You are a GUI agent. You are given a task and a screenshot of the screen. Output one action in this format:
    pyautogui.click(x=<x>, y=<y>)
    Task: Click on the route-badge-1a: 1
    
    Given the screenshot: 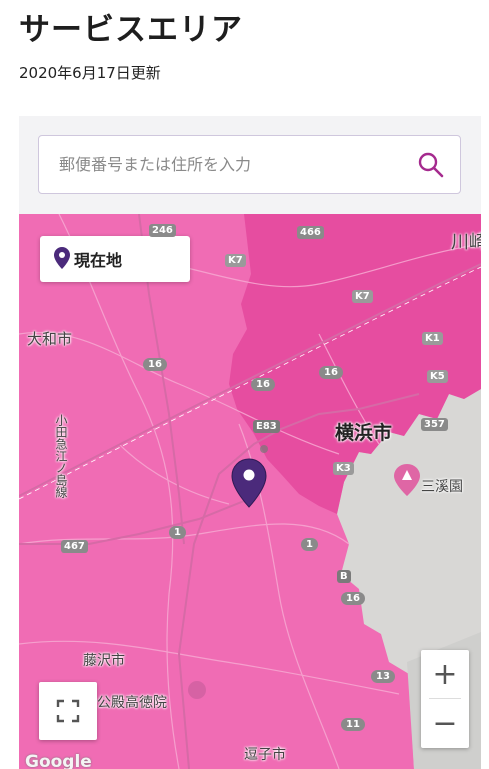 What is the action you would take?
    pyautogui.click(x=177, y=532)
    